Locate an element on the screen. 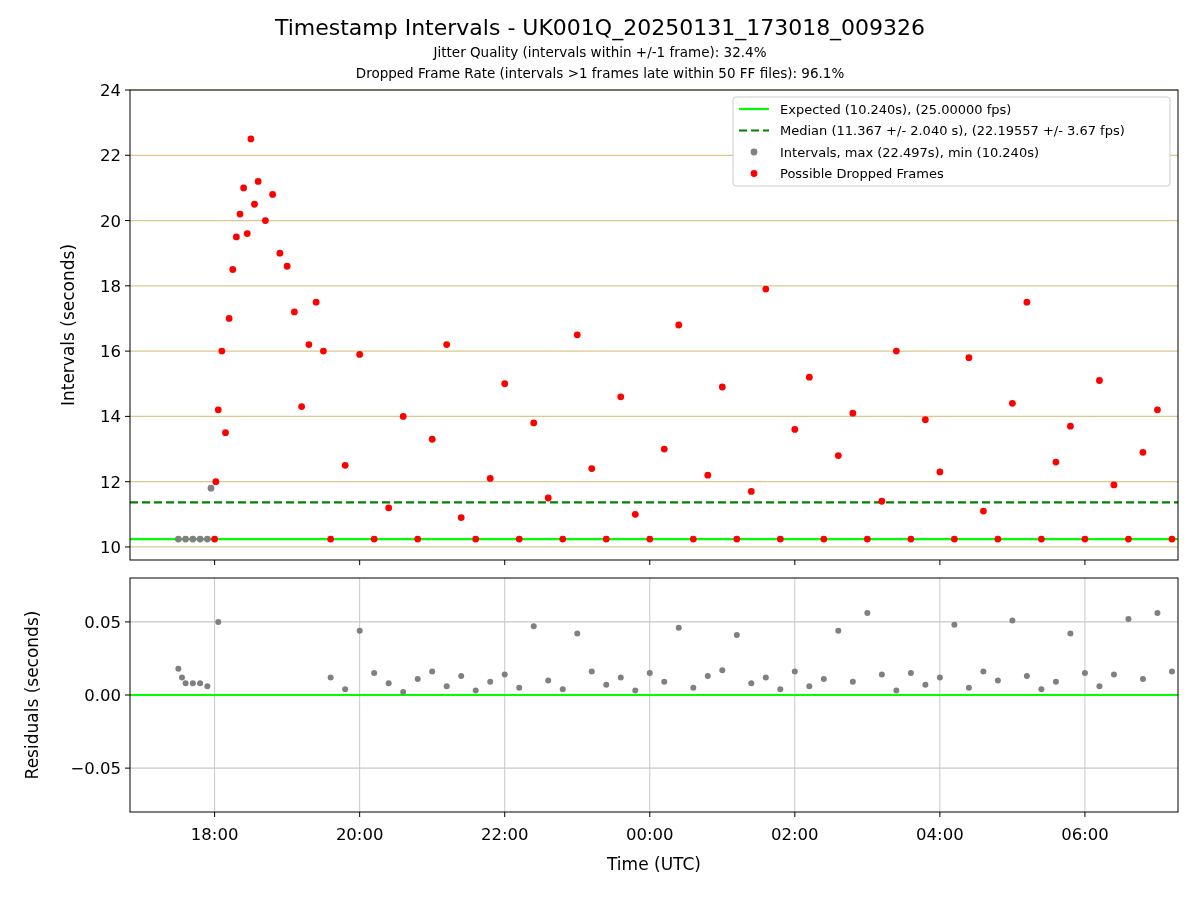 The height and width of the screenshot is (900, 1200). legend-label: Median (11.367 +/- 2.040 s), (22.19557 +/- 3.67 fps) is located at coordinates (952, 130).